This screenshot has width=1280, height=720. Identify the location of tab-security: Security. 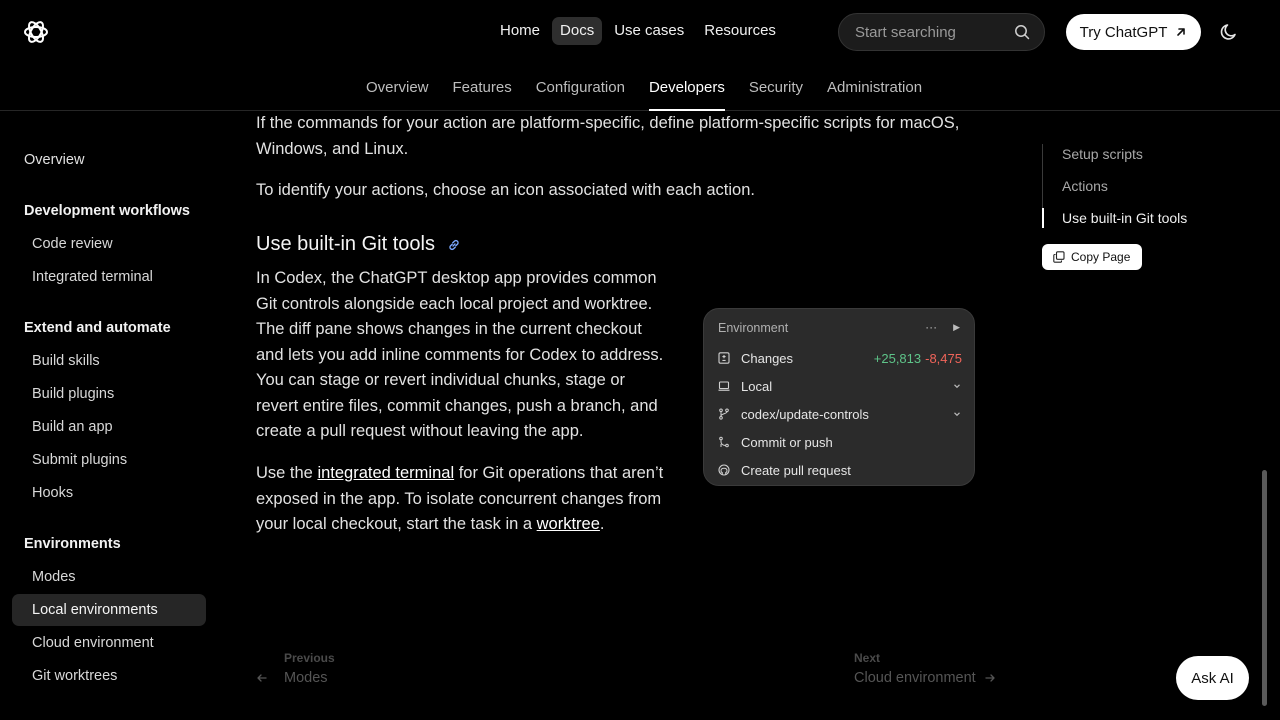
(776, 90).